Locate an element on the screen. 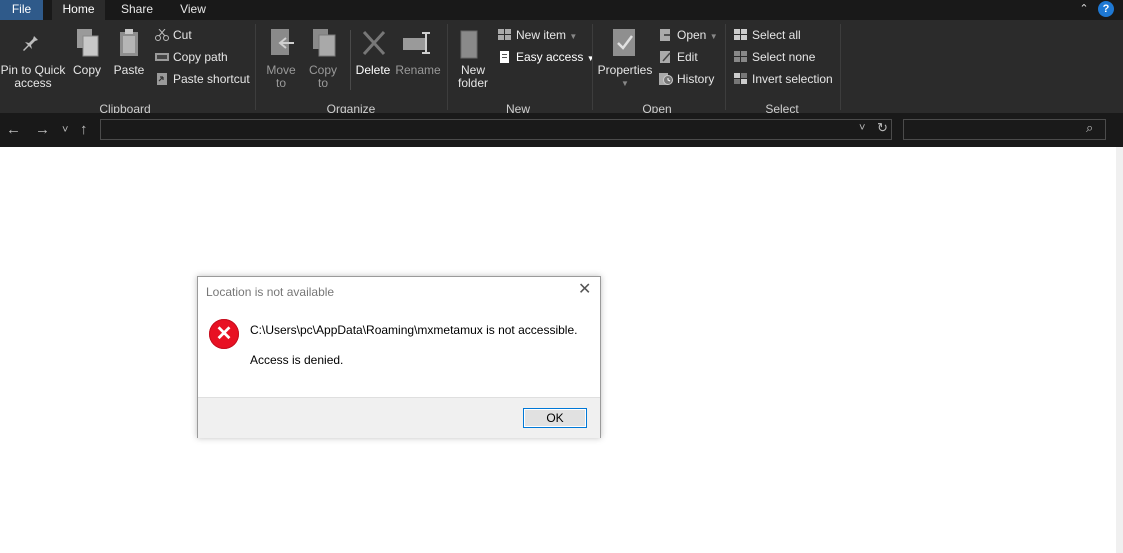 Image resolution: width=1123 pixels, height=553 pixels. back-arrow-icon: ← is located at coordinates (13, 130).